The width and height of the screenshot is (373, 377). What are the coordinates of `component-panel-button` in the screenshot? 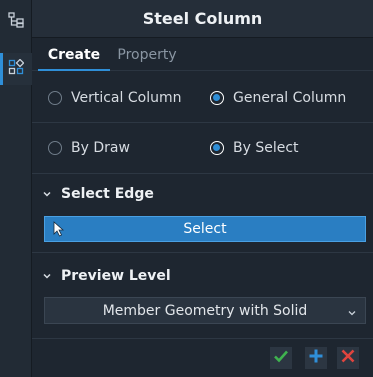 It's located at (16, 69).